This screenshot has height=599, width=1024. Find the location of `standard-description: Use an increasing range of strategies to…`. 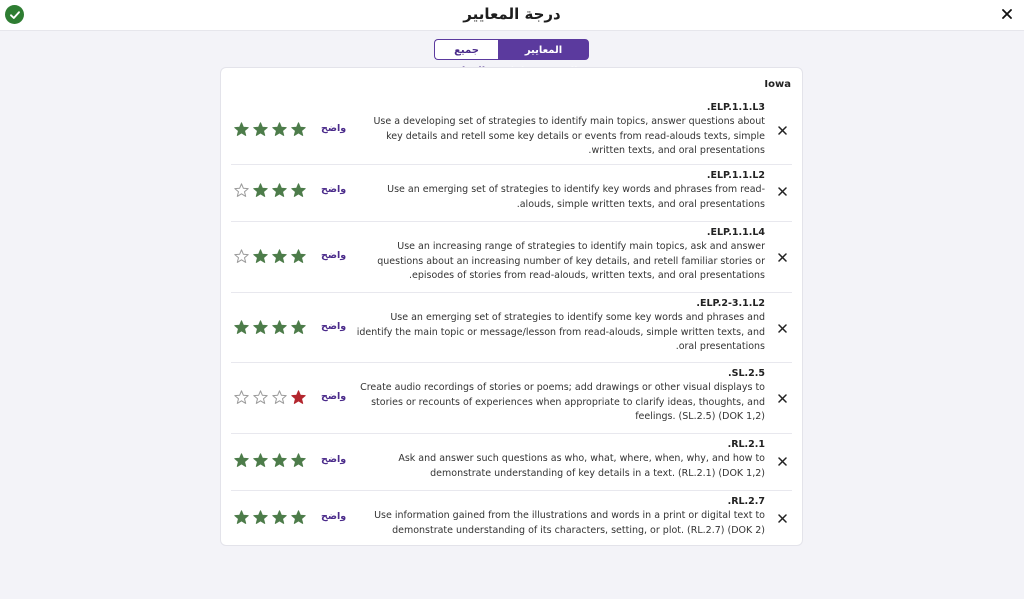

standard-description: Use an increasing range of strategies to… is located at coordinates (571, 261).